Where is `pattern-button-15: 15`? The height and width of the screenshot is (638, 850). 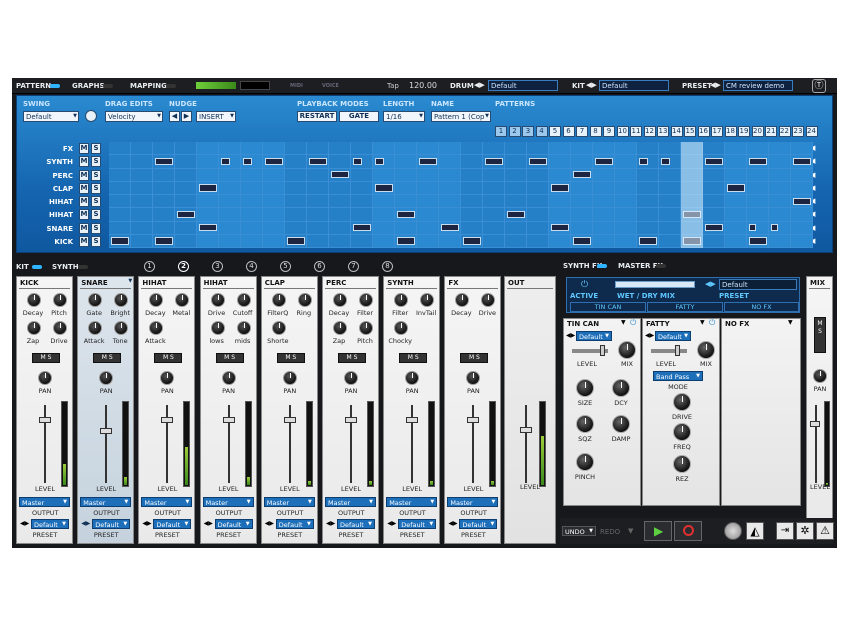 pattern-button-15: 15 is located at coordinates (690, 131).